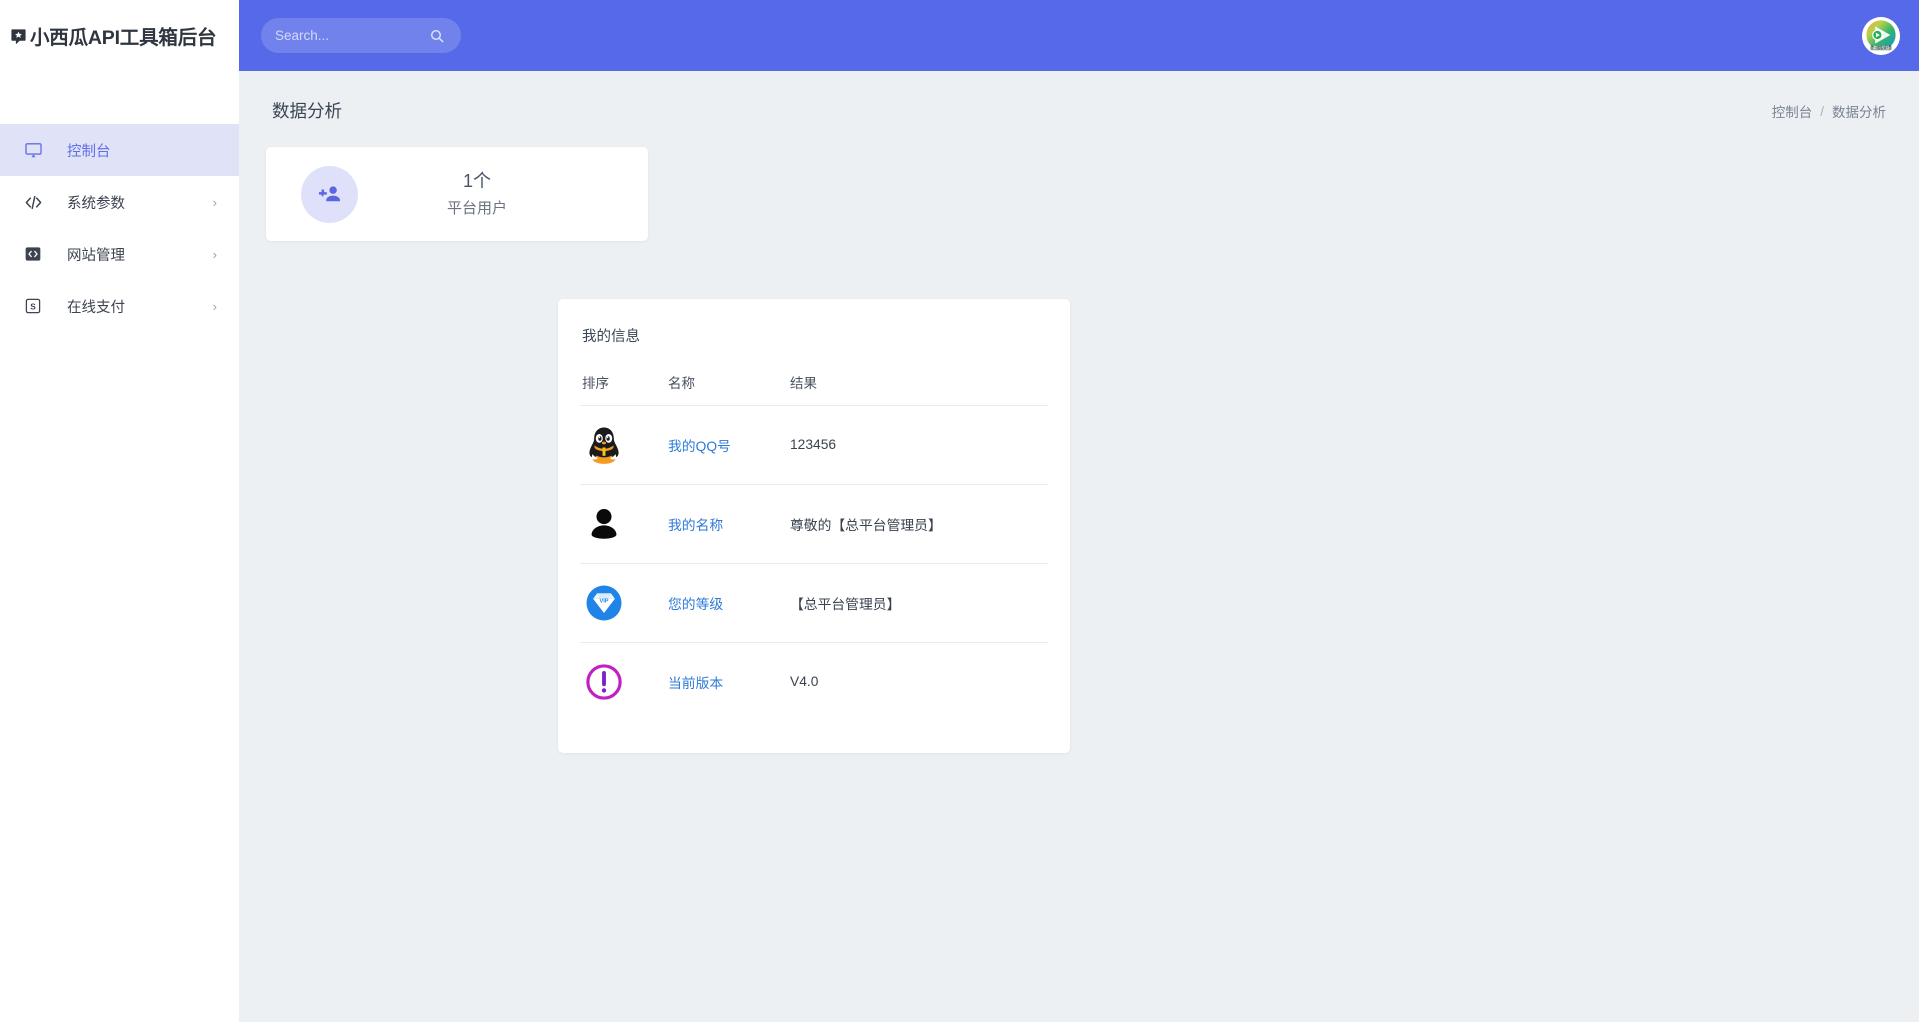 This screenshot has height=1022, width=1919. I want to click on stat-card-platform-users: 1个 平台用户, so click(457, 194).